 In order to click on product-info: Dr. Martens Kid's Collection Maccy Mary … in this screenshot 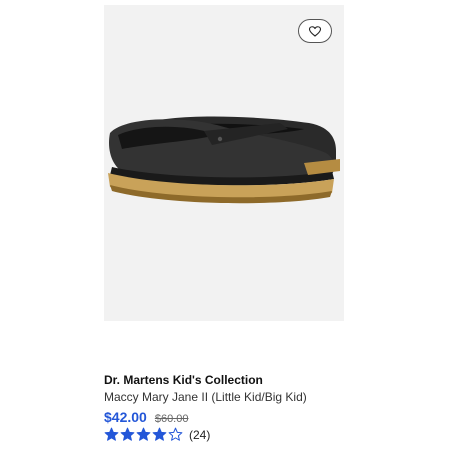, I will do `click(224, 407)`.